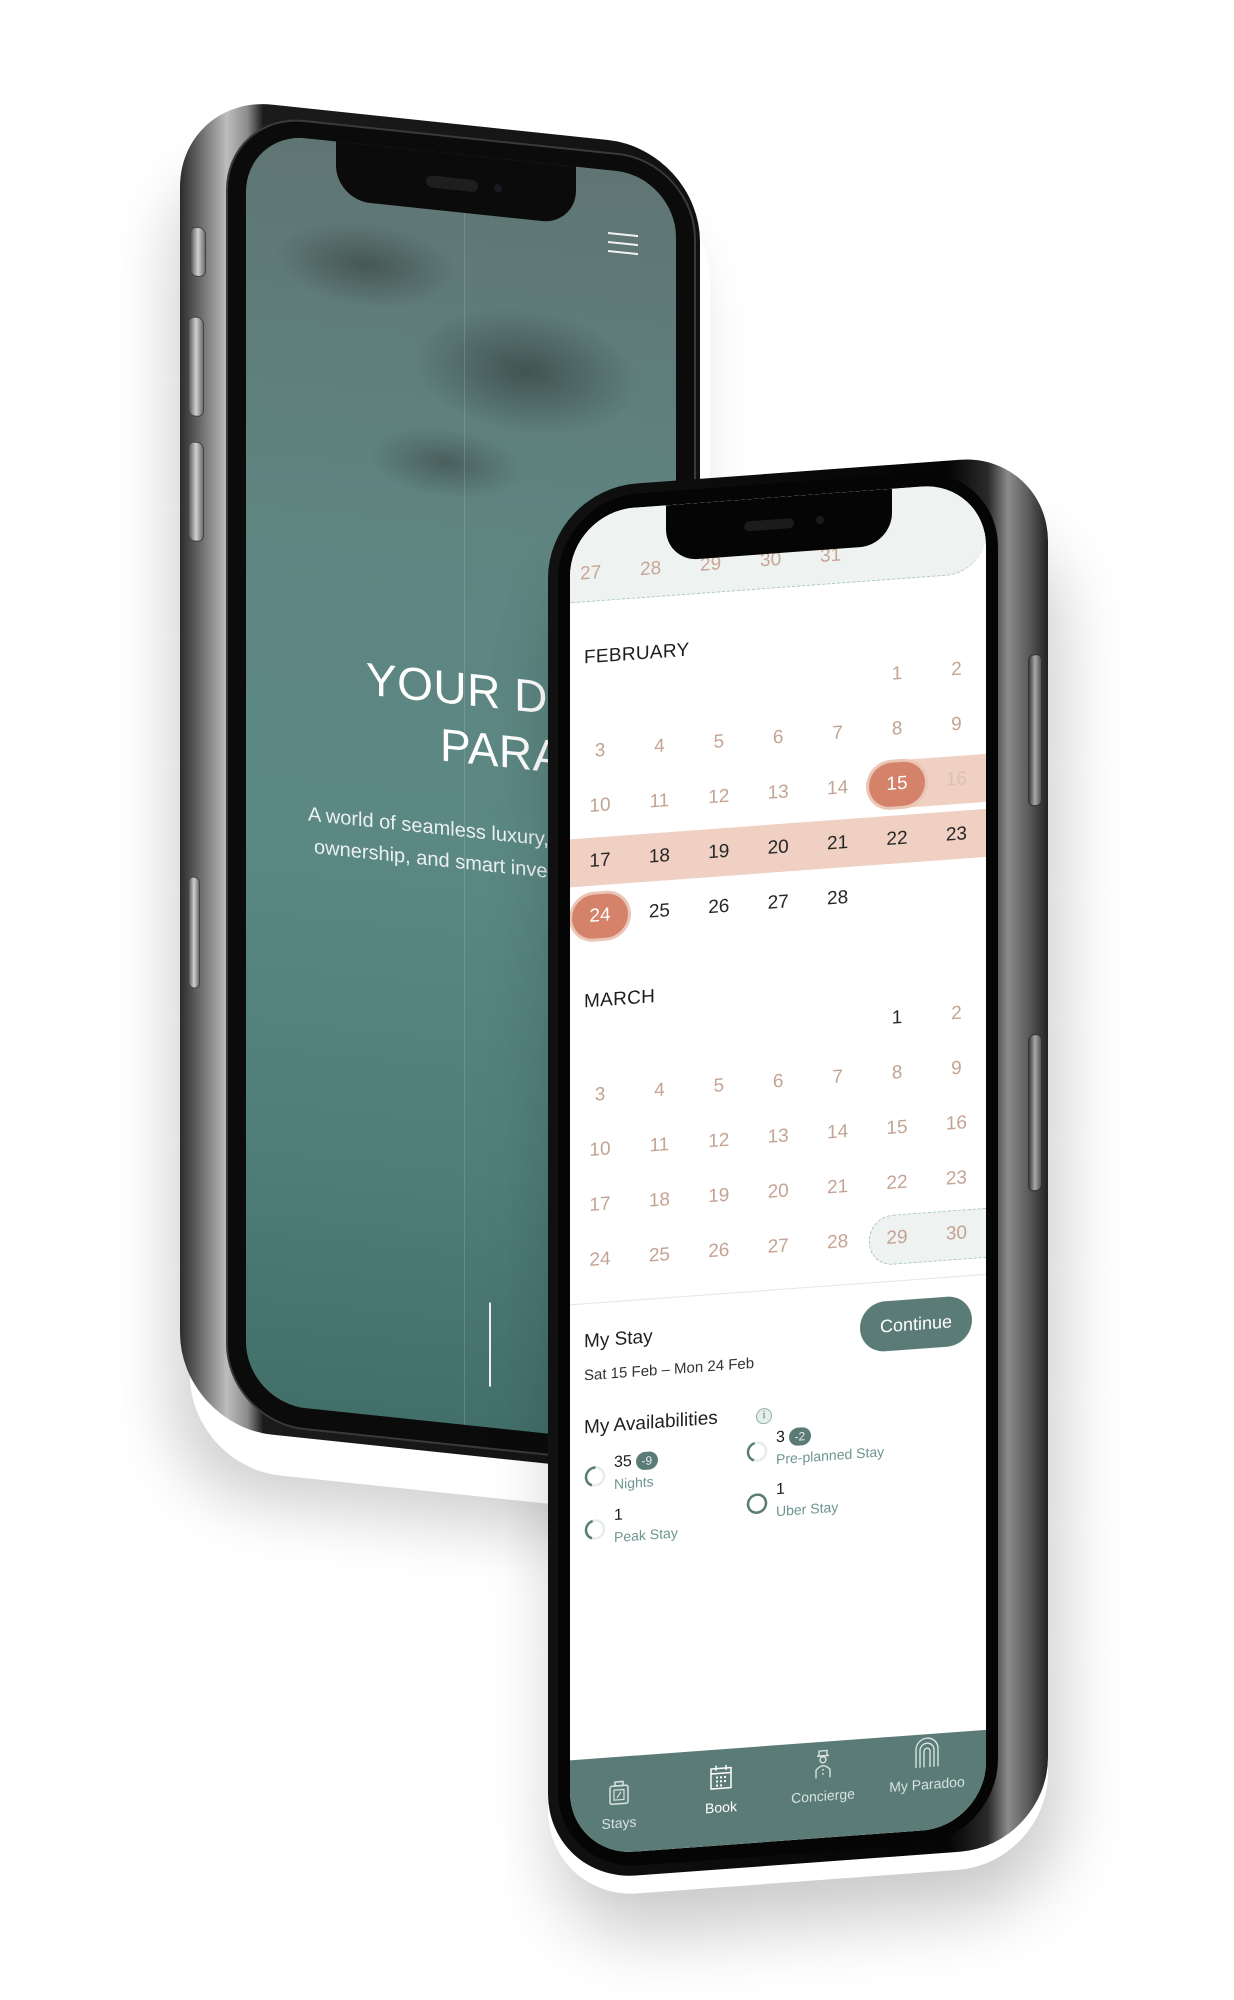  I want to click on nav-item-concierge: Concierge, so click(823, 1785).